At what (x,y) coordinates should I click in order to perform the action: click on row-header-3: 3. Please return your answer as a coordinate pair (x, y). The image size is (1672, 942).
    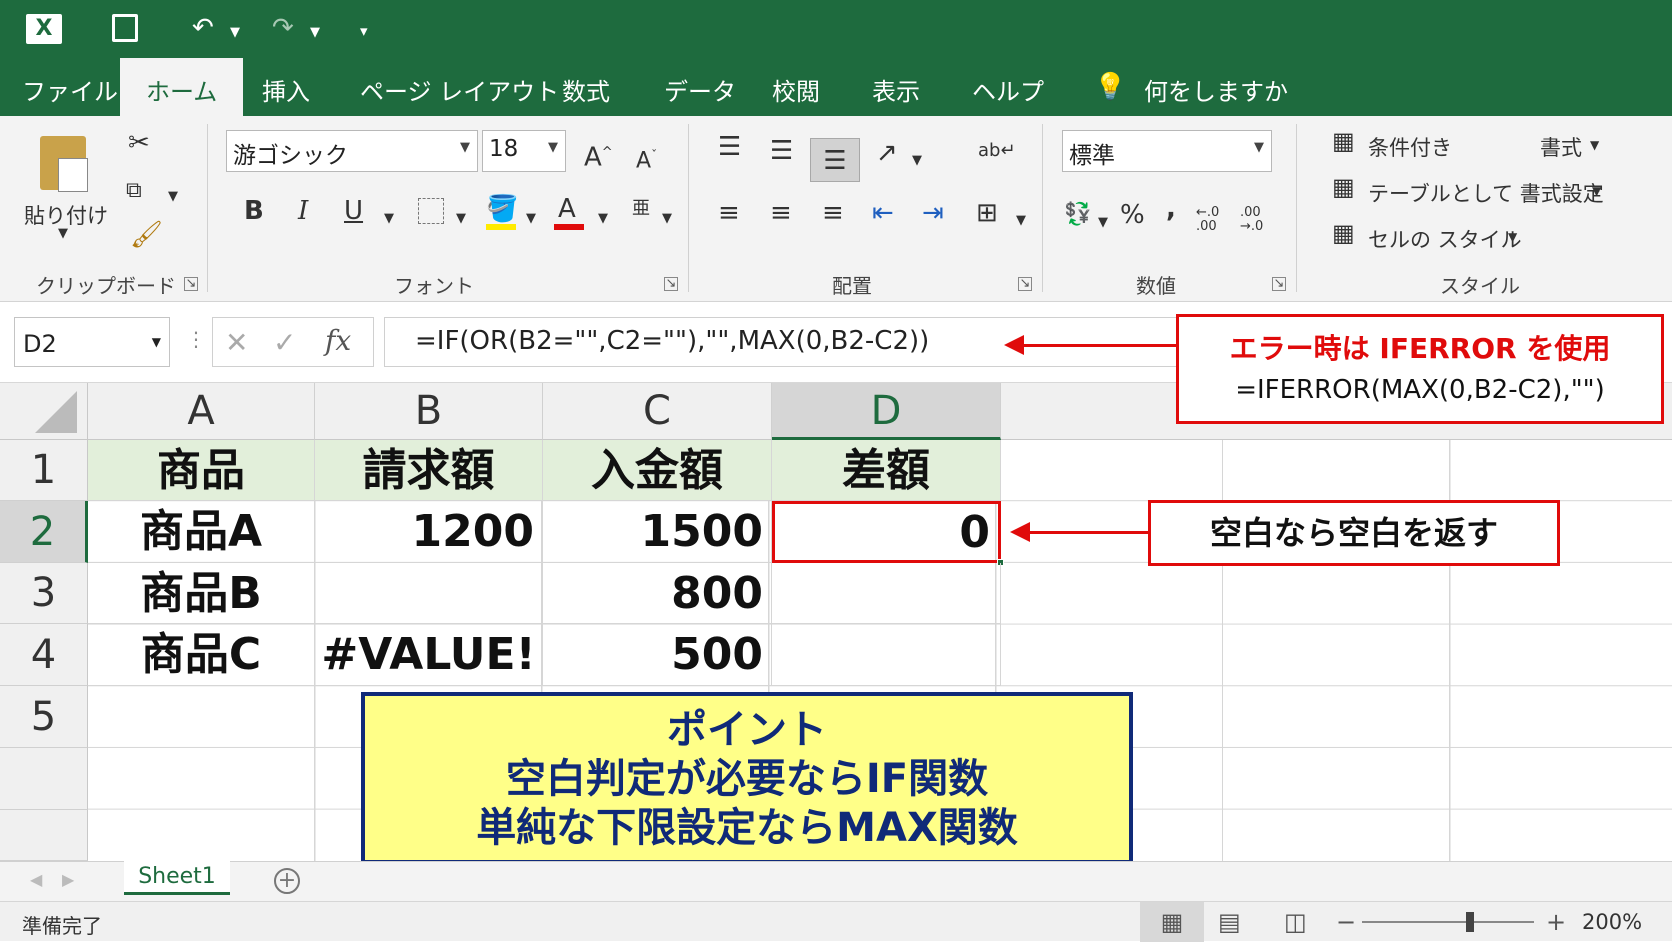
    Looking at the image, I should click on (44, 593).